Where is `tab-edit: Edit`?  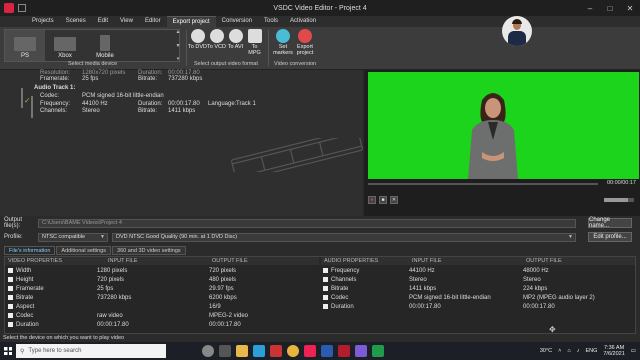
tab-edit: Edit is located at coordinates (103, 21).